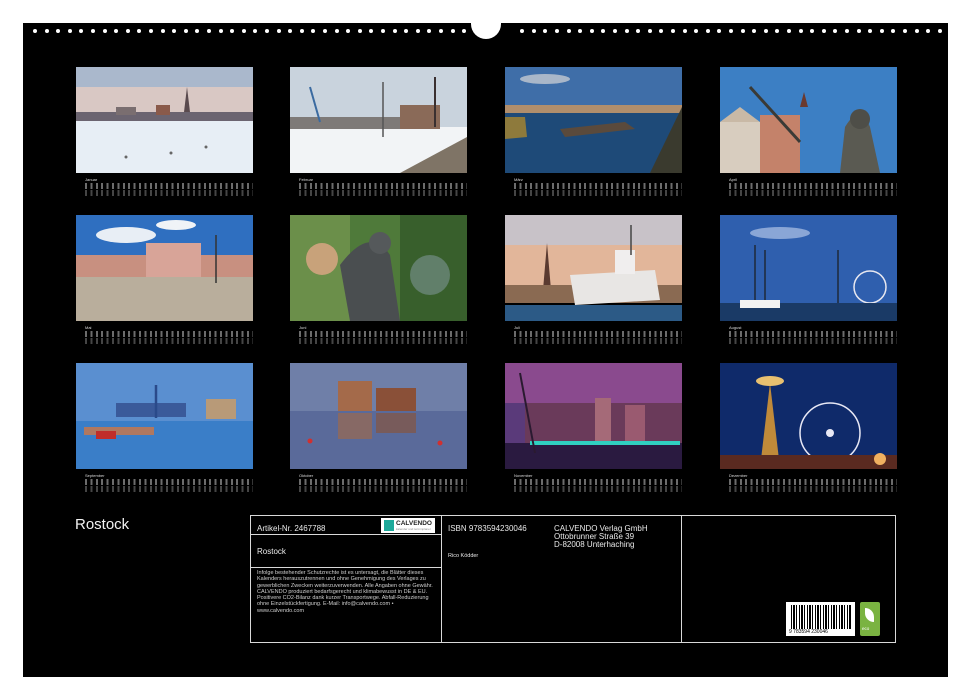 The width and height of the screenshot is (971, 700). Describe the element at coordinates (95, 475) in the screenshot. I see `month-label: September` at that location.